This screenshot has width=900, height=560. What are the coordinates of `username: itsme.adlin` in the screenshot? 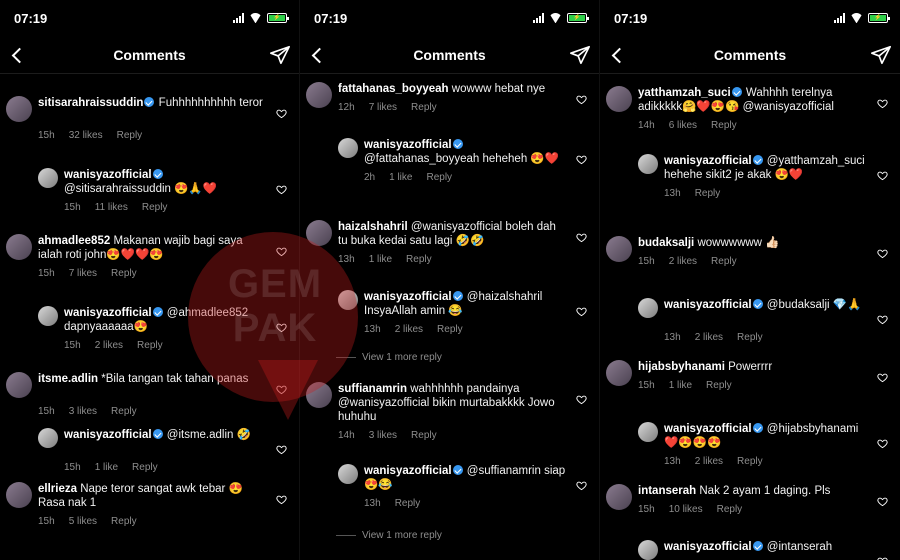 It's located at (68, 379).